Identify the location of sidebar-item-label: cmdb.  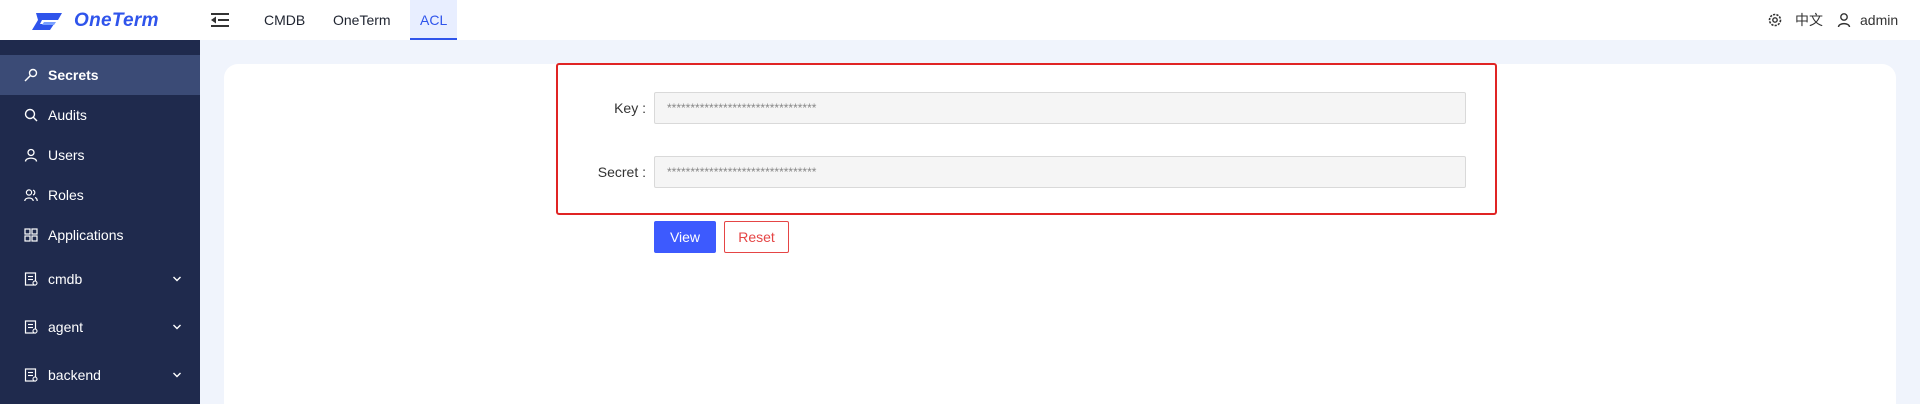
(65, 279).